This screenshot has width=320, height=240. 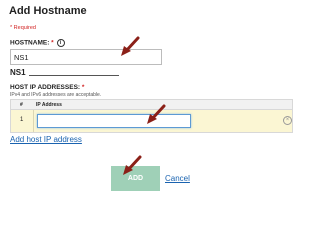 I want to click on ip-addresses-label: HOST IP ADDRESSES: *, so click(x=47, y=87).